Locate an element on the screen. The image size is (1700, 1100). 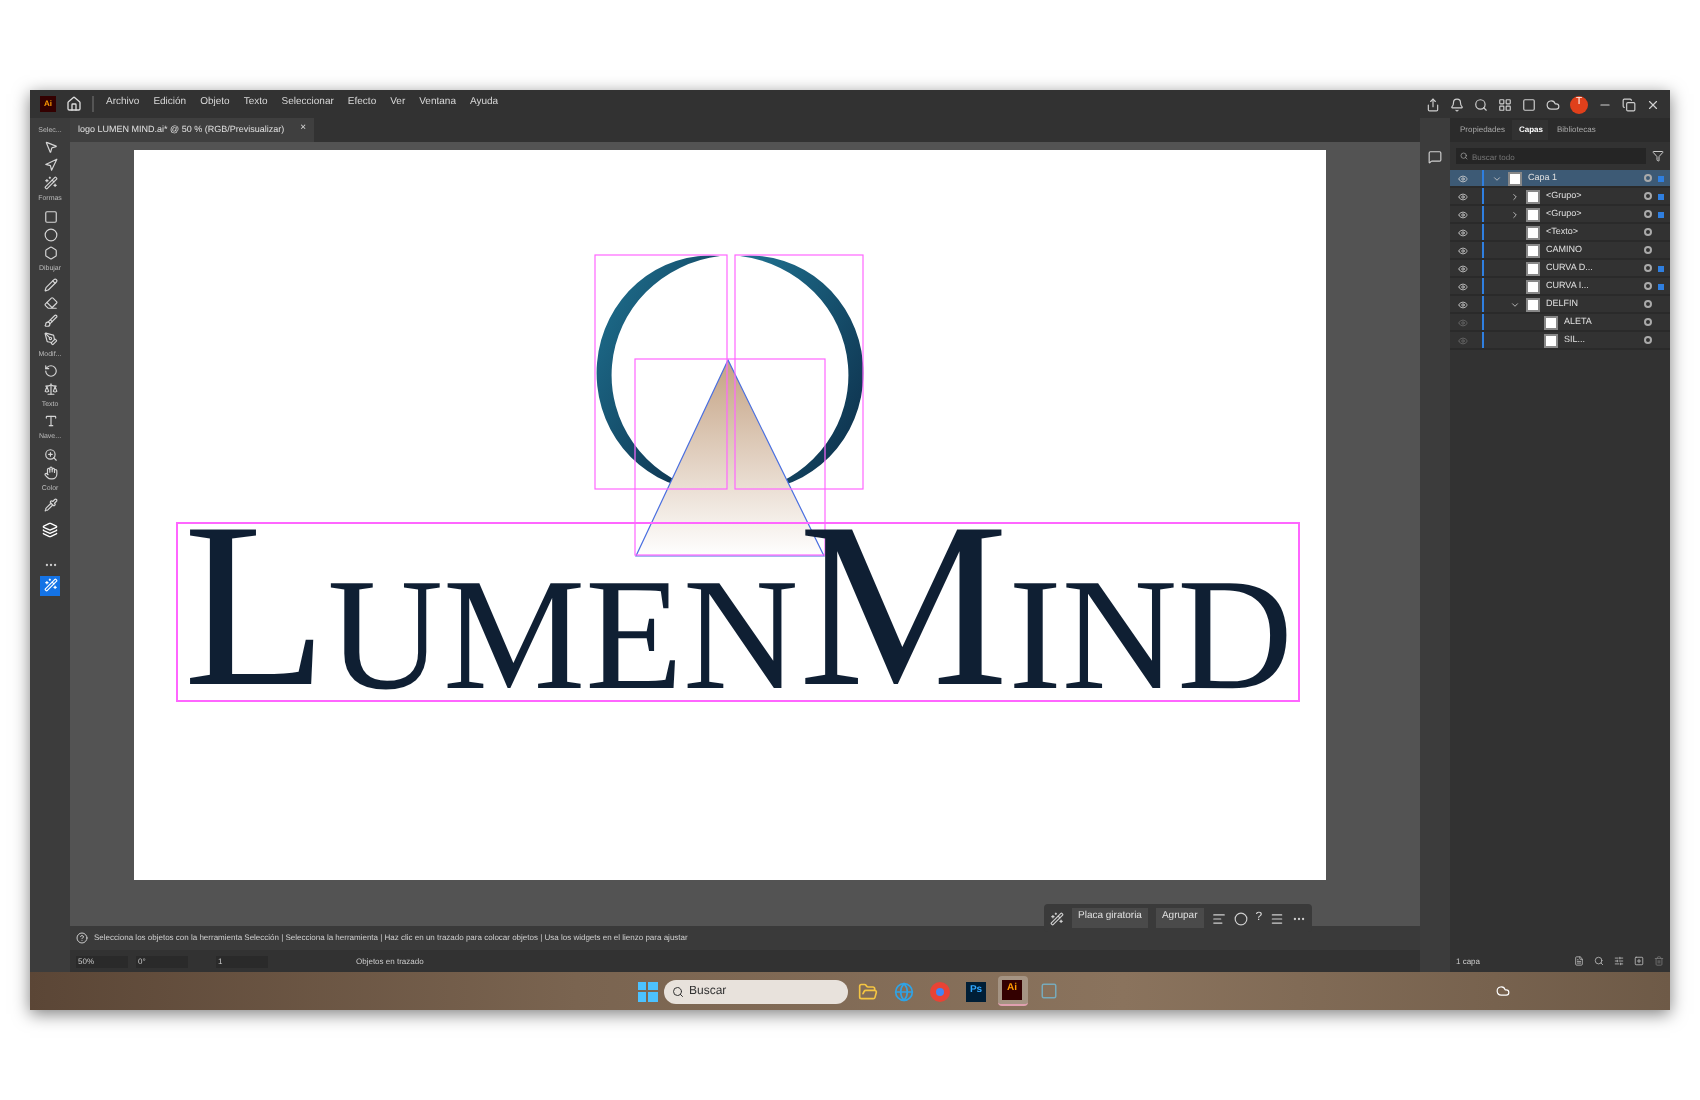
bell-icon is located at coordinates (1457, 104).